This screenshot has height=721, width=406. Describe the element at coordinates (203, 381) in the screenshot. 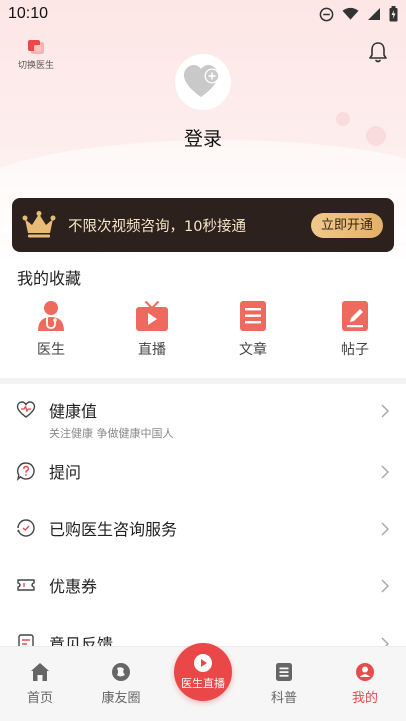

I see `section-divider` at that location.